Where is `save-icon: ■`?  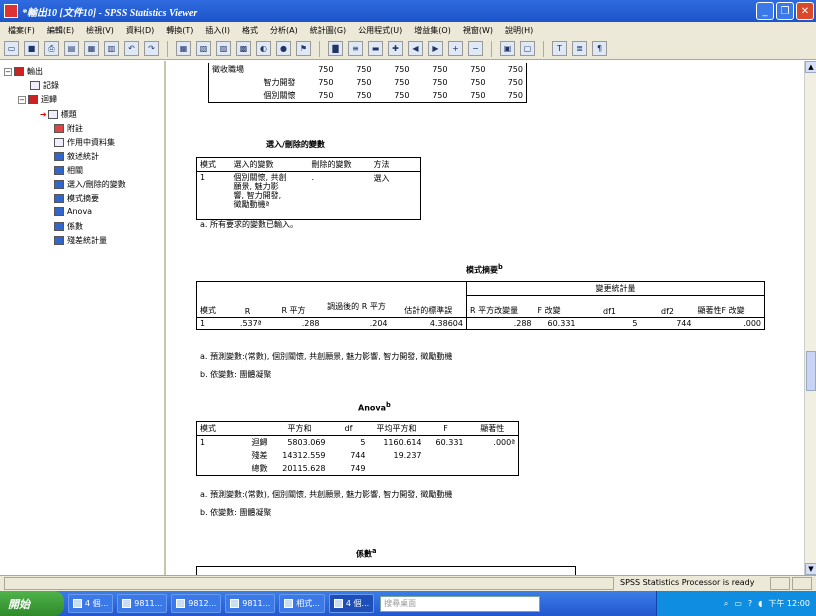
save-icon: ■ is located at coordinates (31, 48).